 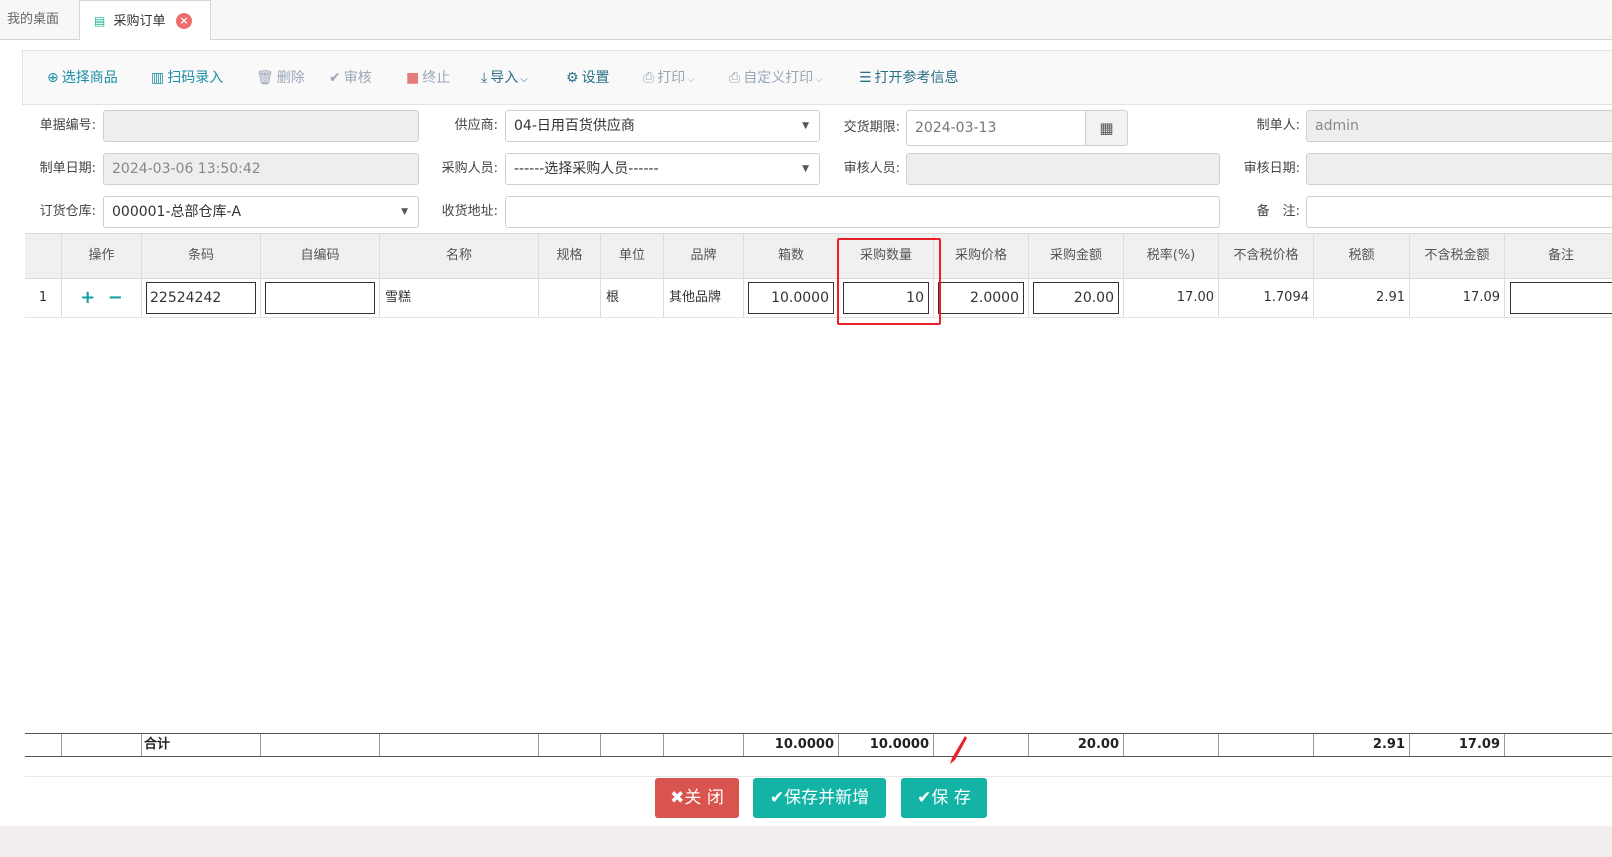 I want to click on col-op: 操作, so click(x=102, y=256).